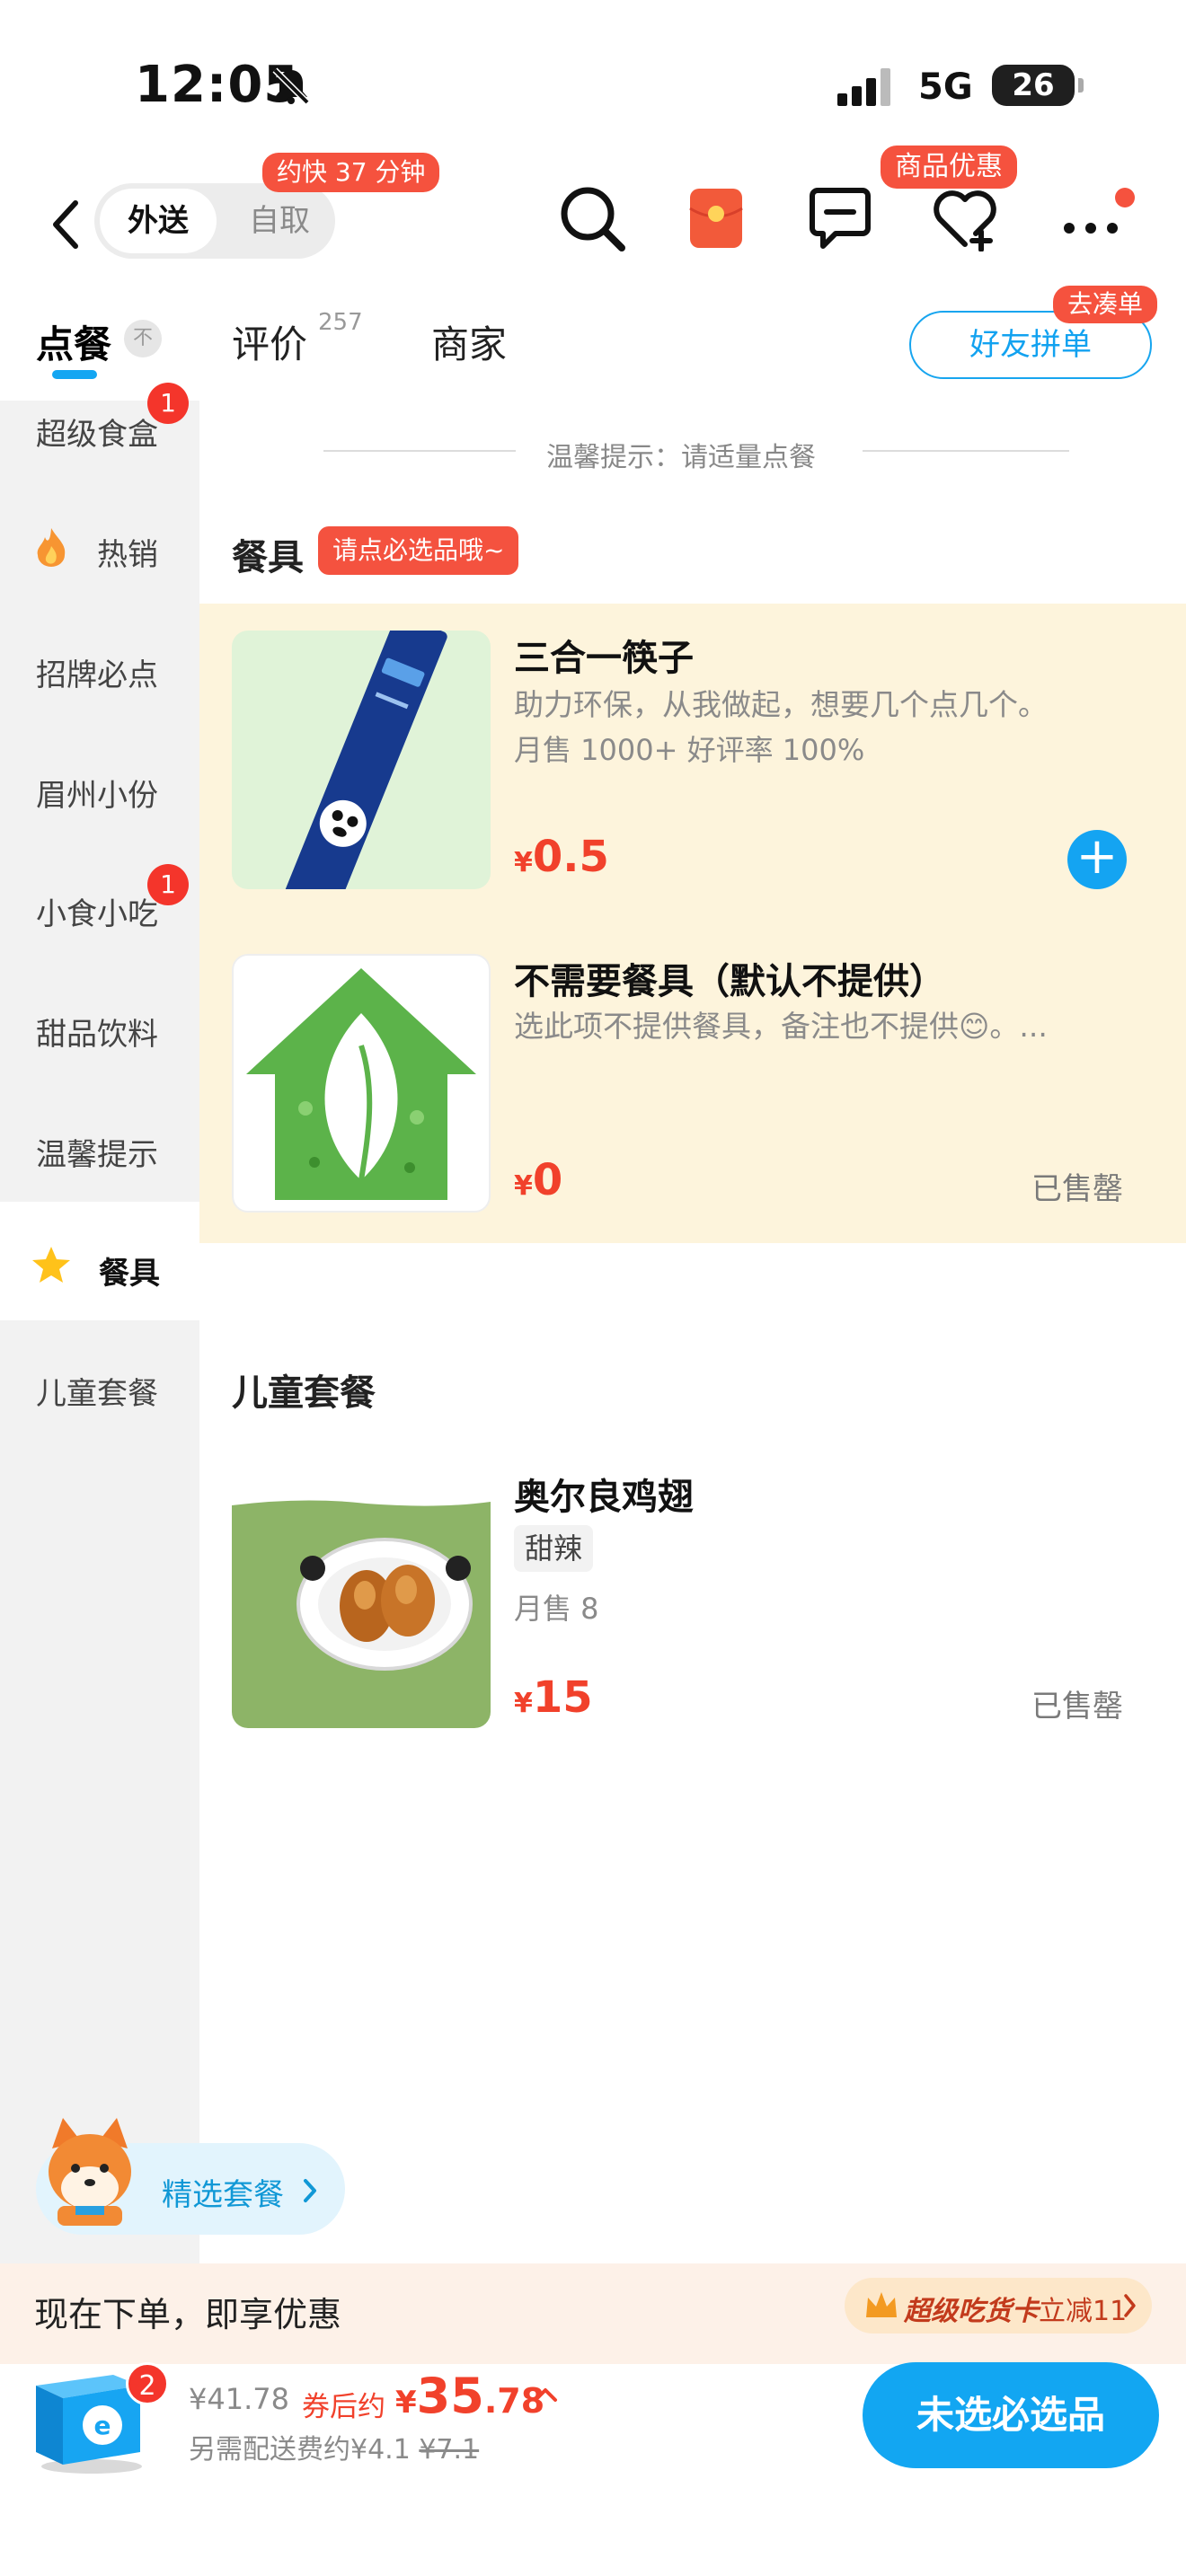 This screenshot has height=2576, width=1186. I want to click on sidebar-item-desserts: 甜品饮料, so click(97, 1032).